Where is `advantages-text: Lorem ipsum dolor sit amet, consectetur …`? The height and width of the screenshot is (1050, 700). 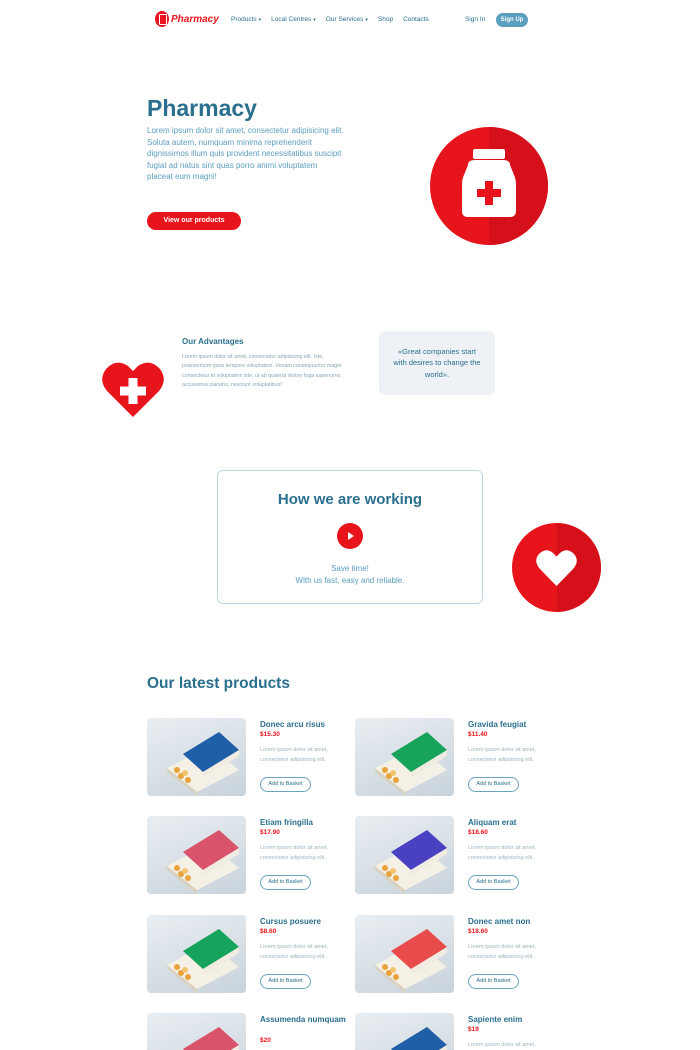 advantages-text: Lorem ipsum dolor sit amet, consectetur … is located at coordinates (262, 371).